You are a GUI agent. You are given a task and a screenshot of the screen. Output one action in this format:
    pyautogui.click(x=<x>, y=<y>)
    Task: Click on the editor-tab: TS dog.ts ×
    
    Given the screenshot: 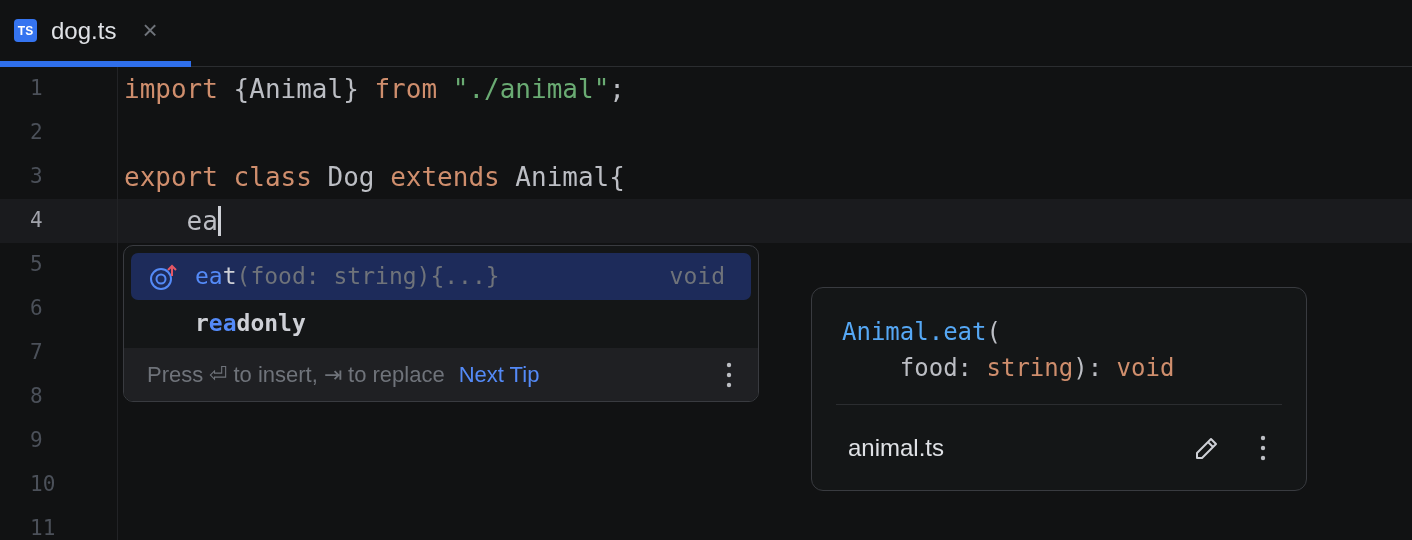 What is the action you would take?
    pyautogui.click(x=95, y=33)
    